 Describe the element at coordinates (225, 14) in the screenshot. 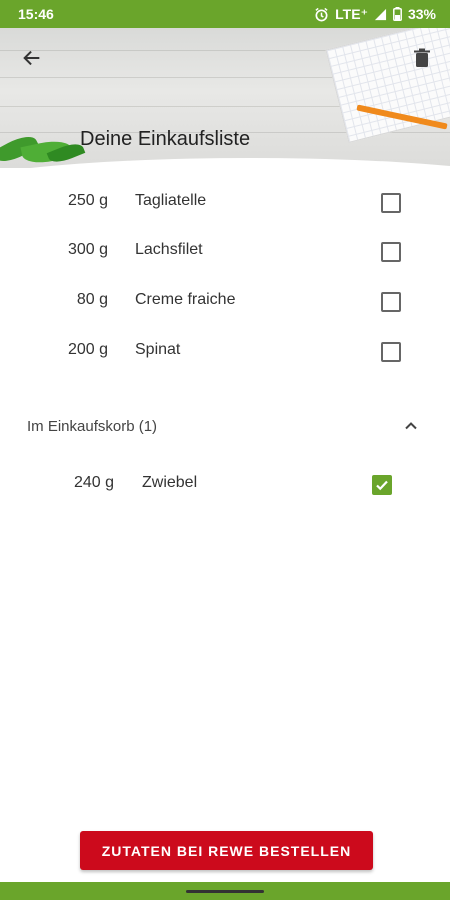

I see `status-bar: 15:46 LTE⁺ 33%` at that location.